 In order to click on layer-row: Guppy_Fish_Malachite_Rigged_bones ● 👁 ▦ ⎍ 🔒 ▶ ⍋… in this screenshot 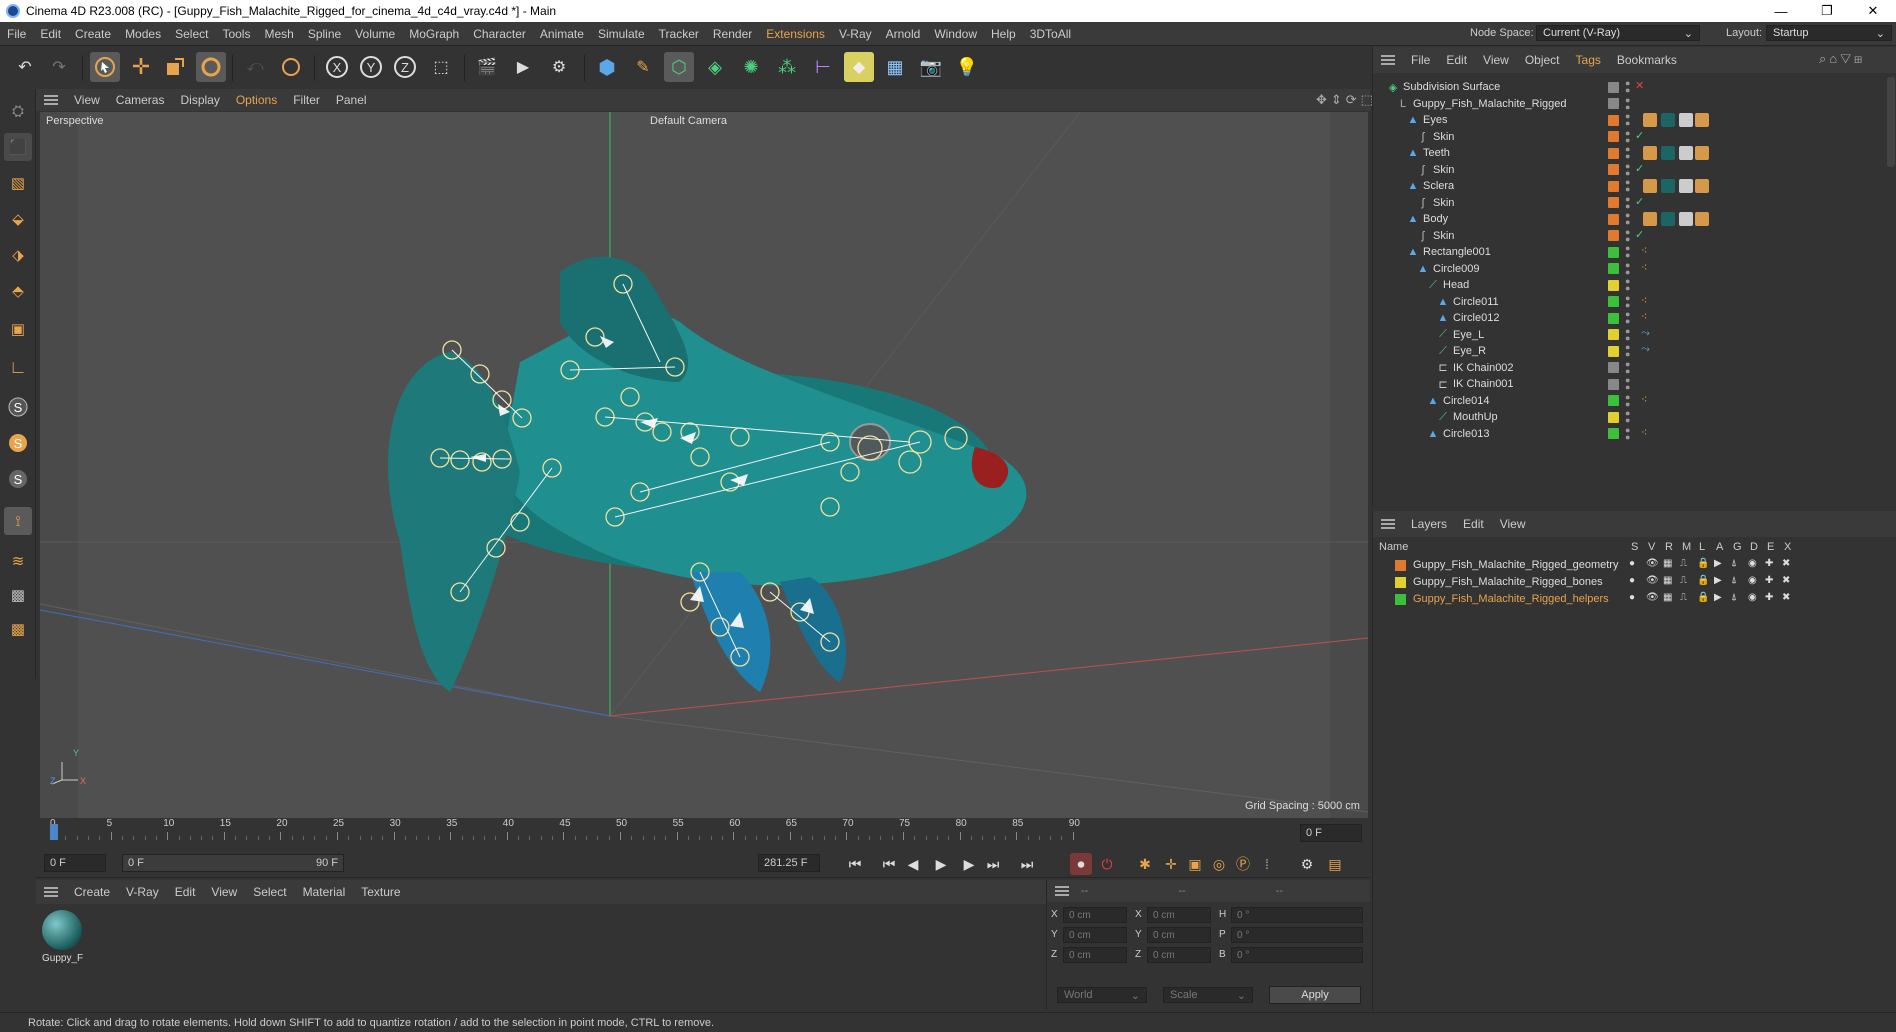, I will do `click(1634, 582)`.